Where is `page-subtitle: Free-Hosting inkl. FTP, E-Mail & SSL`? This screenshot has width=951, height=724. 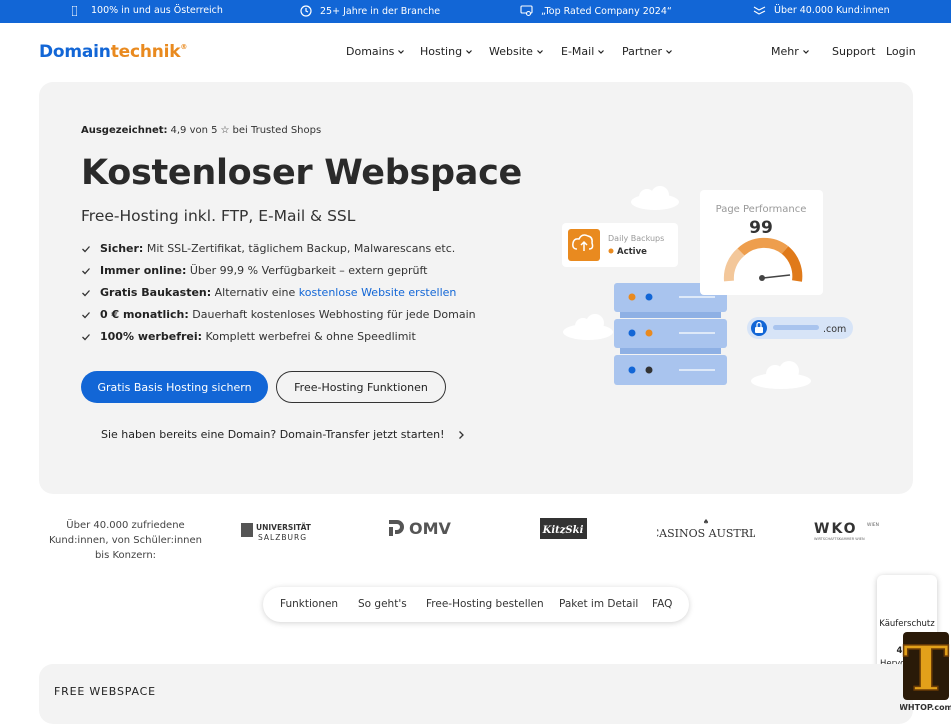 page-subtitle: Free-Hosting inkl. FTP, E-Mail & SSL is located at coordinates (218, 216).